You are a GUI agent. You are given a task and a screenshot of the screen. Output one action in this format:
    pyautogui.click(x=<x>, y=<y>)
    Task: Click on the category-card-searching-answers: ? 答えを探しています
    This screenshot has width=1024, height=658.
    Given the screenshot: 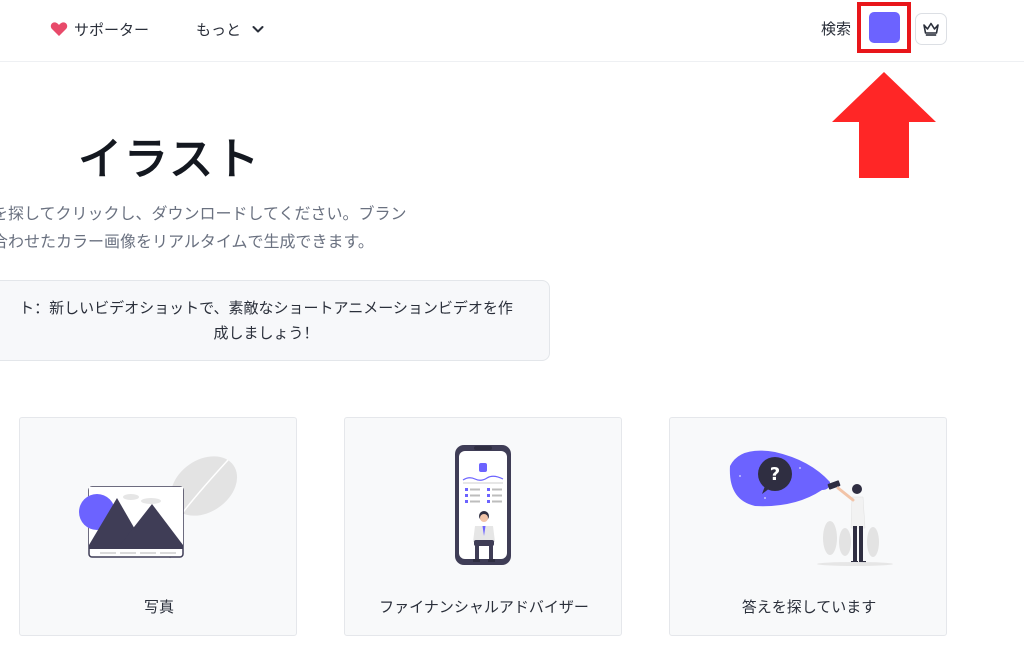 What is the action you would take?
    pyautogui.click(x=808, y=526)
    